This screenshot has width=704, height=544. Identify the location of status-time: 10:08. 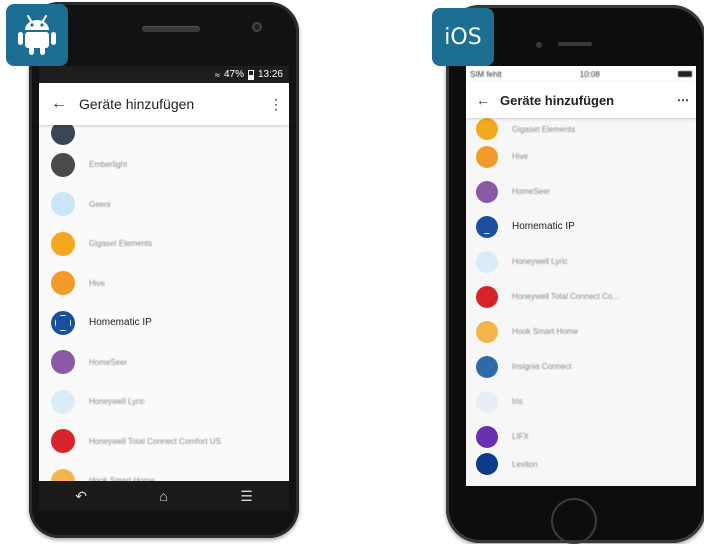
(589, 74).